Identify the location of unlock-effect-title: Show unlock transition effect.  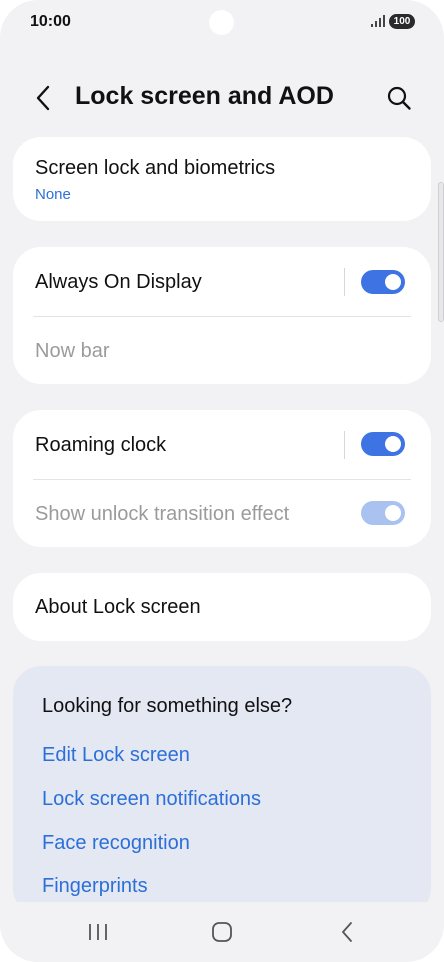
(162, 514).